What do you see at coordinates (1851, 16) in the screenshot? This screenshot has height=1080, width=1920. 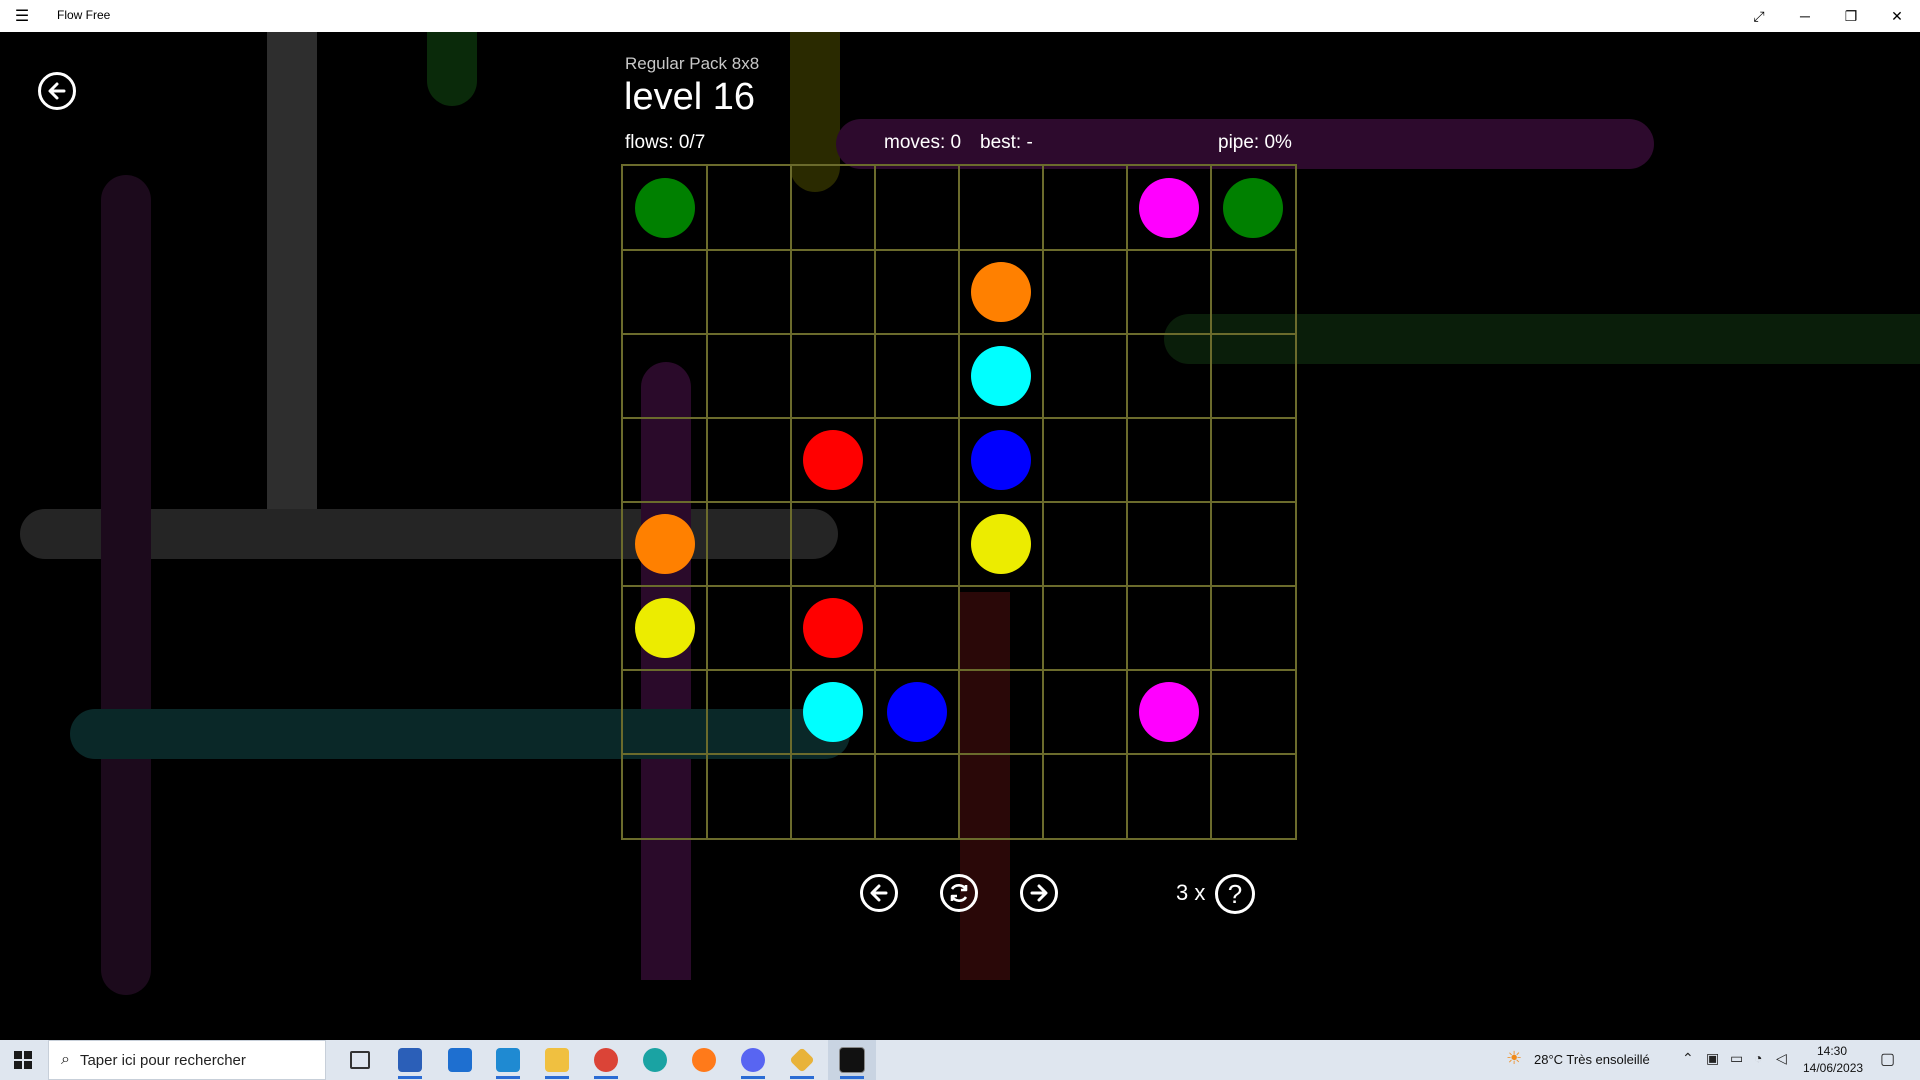 I see `restore-button: ❐` at bounding box center [1851, 16].